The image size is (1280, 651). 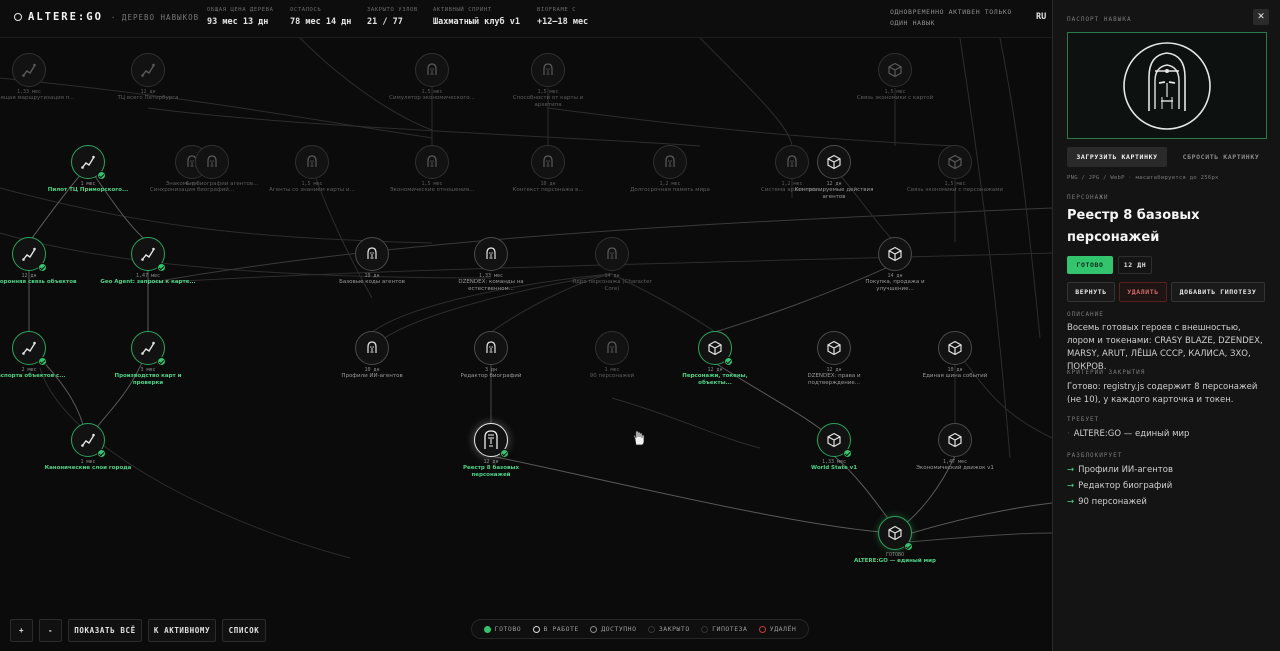 I want to click on skill-node-label: ALTERE:GO — единый мир, so click(x=895, y=561).